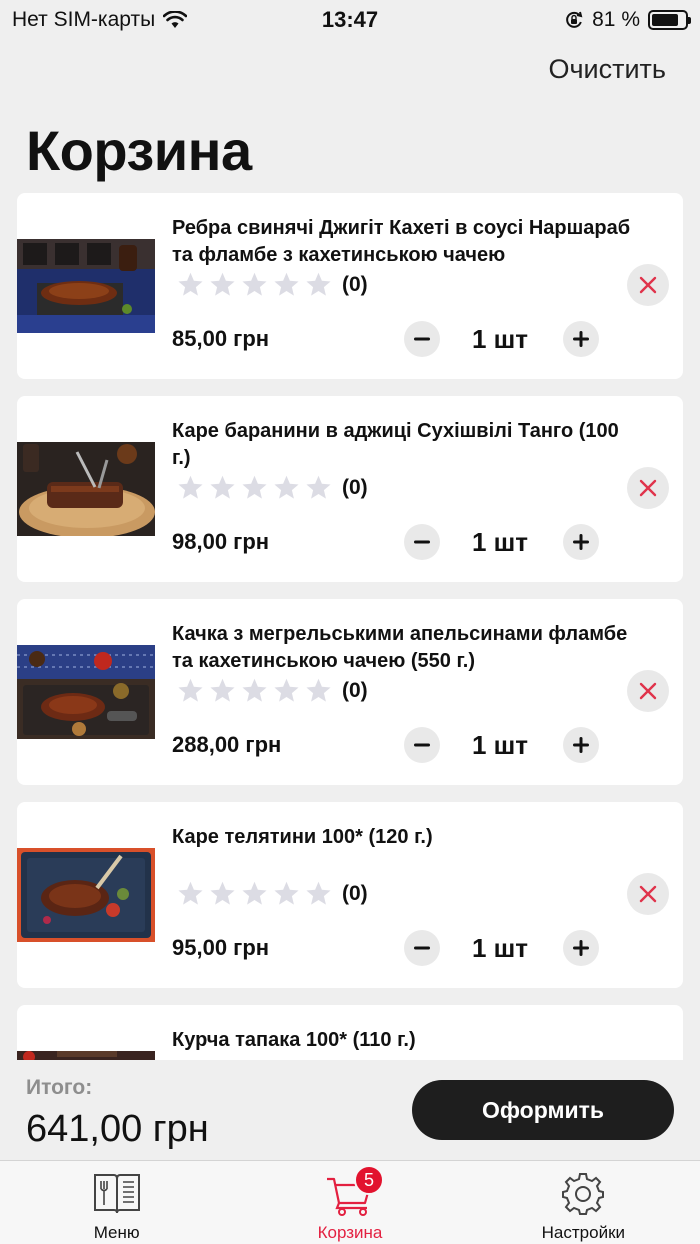 The height and width of the screenshot is (1244, 700). Describe the element at coordinates (407, 837) in the screenshot. I see `item-name: Каре телятини 100* (120 г.)` at that location.